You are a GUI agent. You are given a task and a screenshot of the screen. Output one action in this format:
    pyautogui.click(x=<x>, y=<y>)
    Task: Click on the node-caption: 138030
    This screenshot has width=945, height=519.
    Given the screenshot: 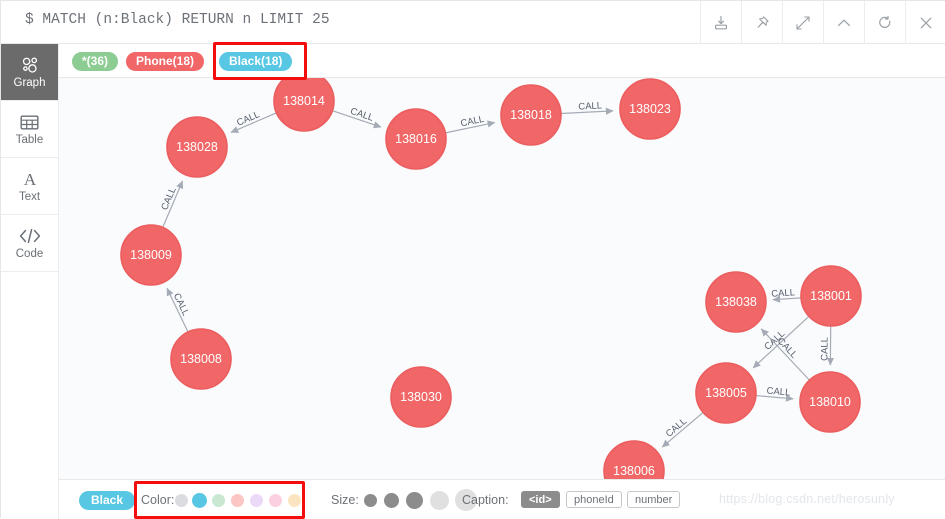 What is the action you would take?
    pyautogui.click(x=421, y=397)
    